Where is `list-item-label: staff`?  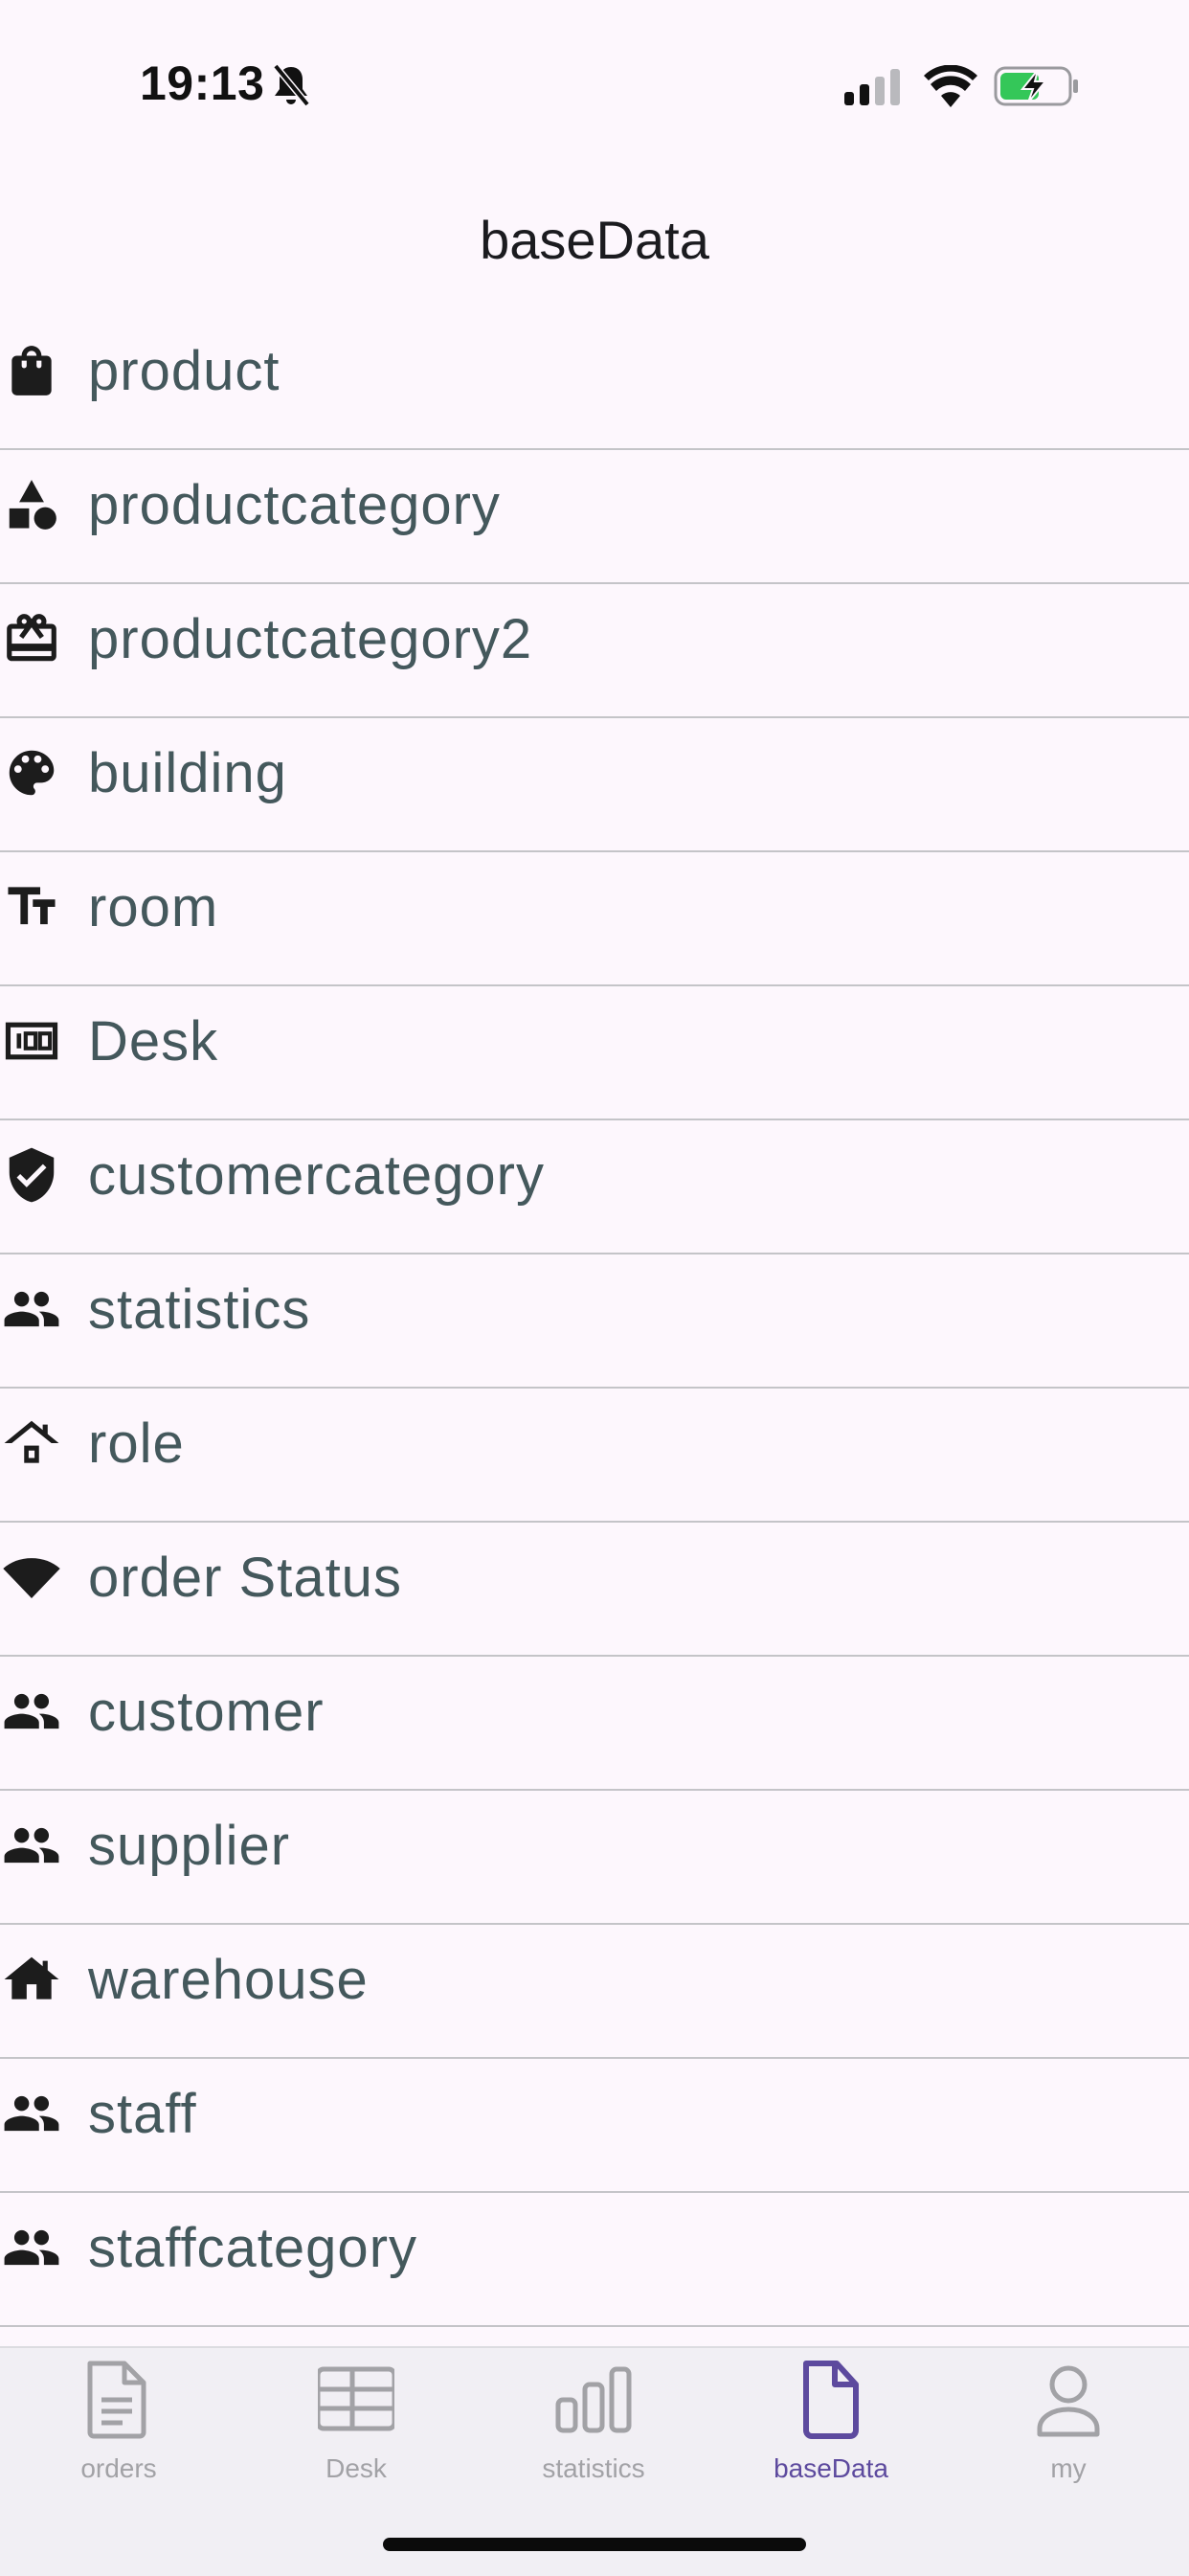 list-item-label: staff is located at coordinates (142, 2114).